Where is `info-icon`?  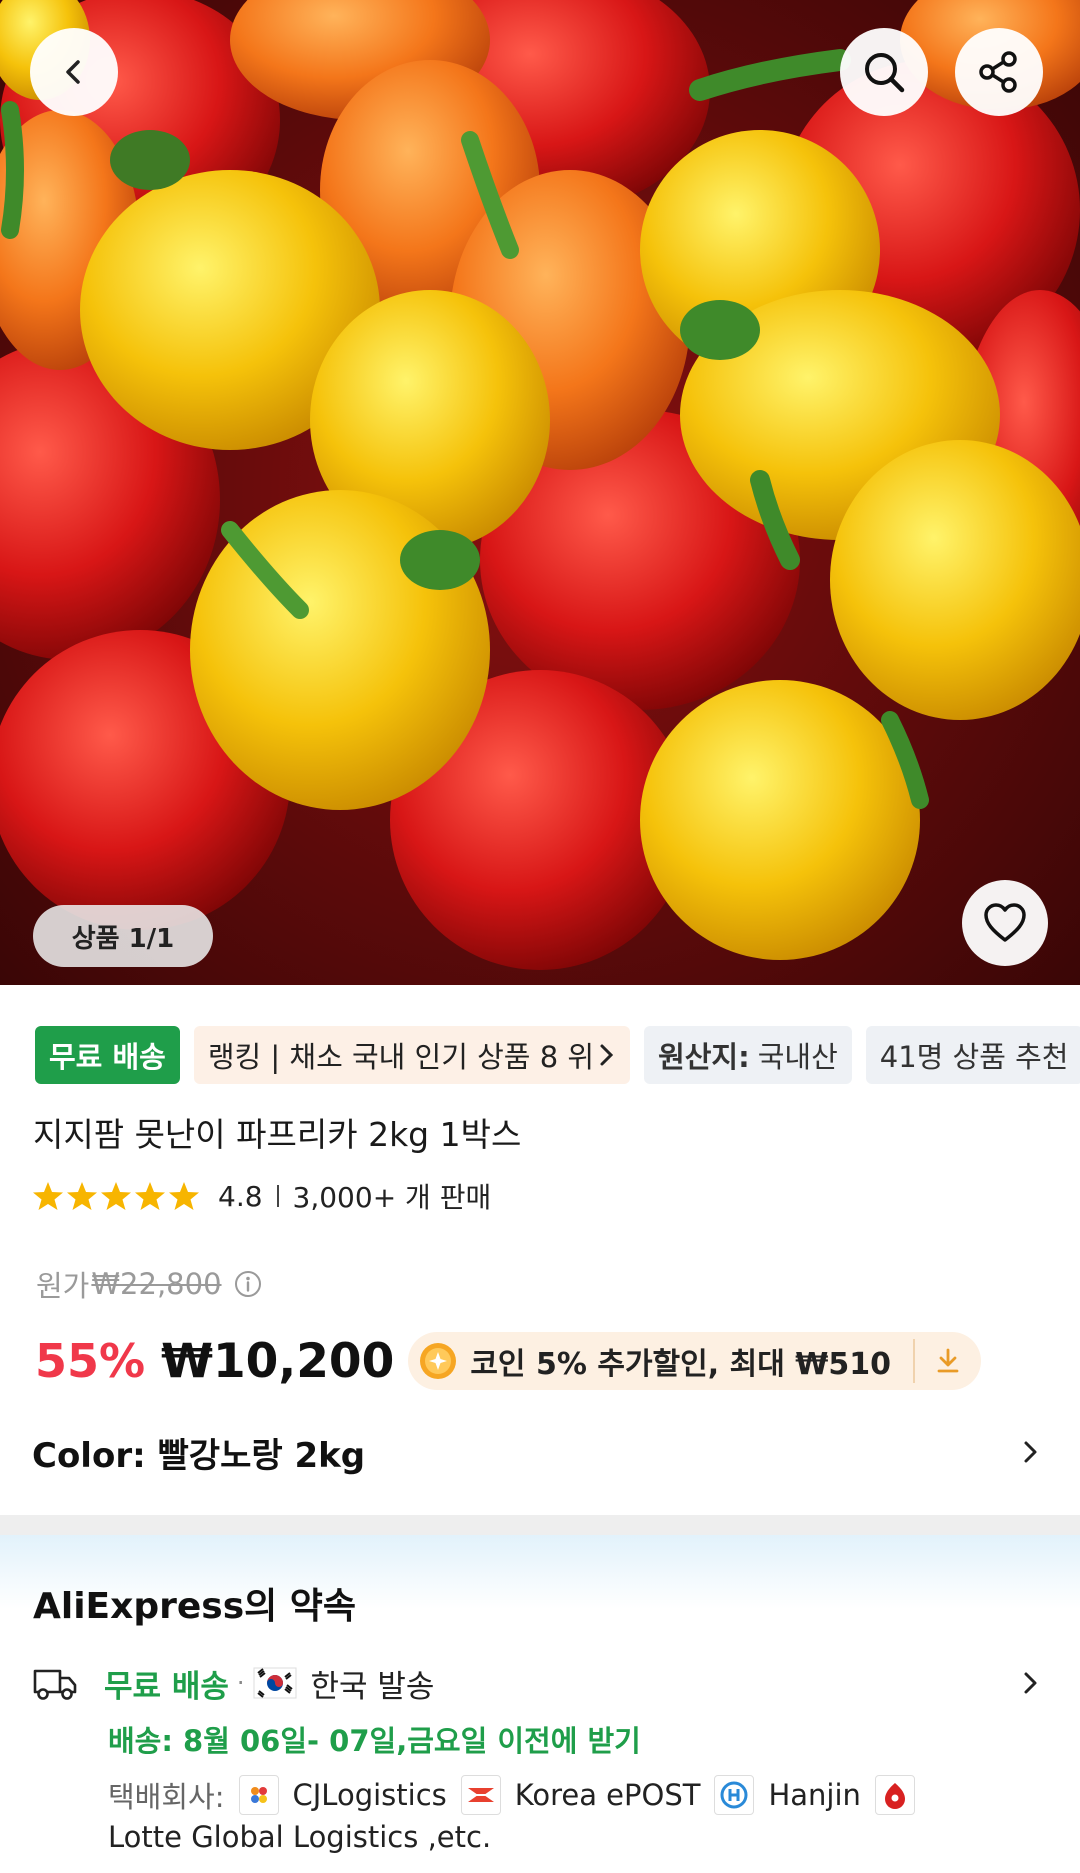
info-icon is located at coordinates (248, 1284).